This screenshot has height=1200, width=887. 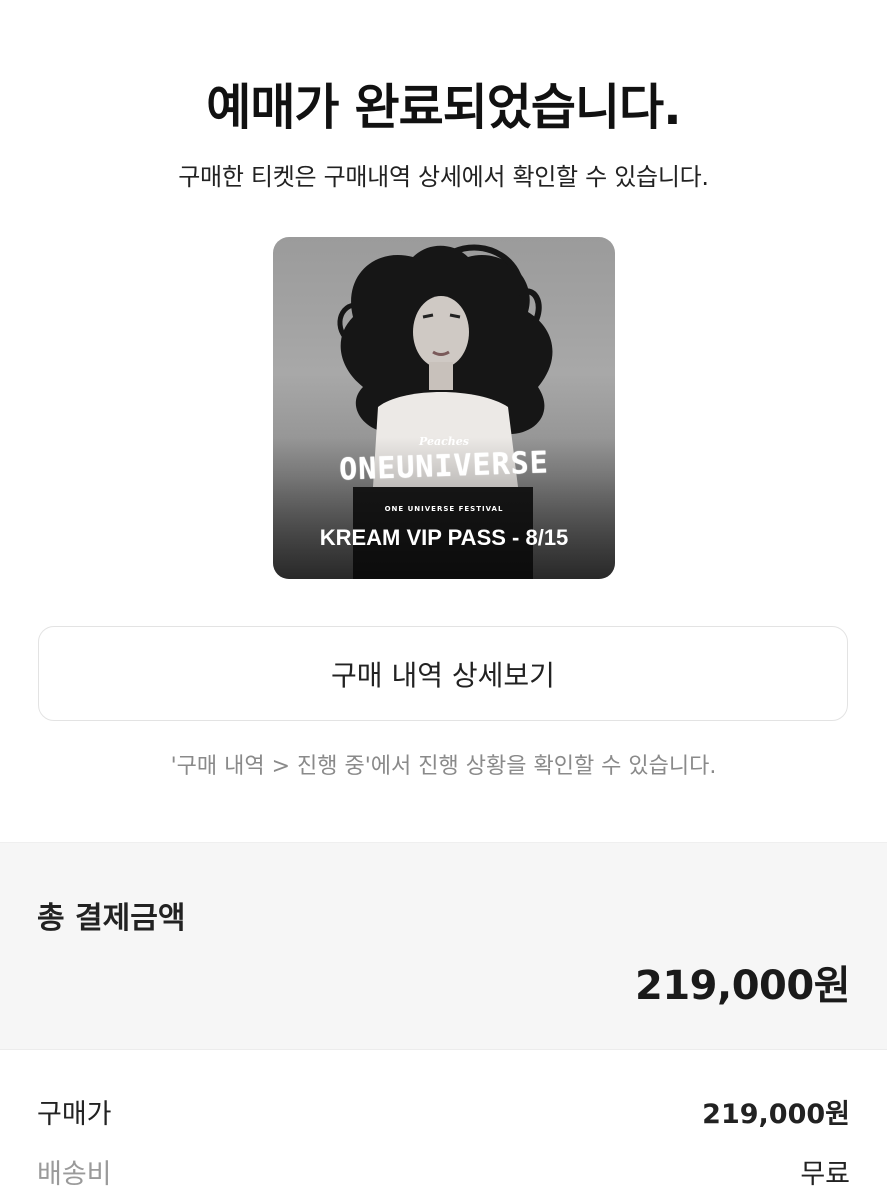 I want to click on shipping-value: 무료, so click(x=825, y=1174).